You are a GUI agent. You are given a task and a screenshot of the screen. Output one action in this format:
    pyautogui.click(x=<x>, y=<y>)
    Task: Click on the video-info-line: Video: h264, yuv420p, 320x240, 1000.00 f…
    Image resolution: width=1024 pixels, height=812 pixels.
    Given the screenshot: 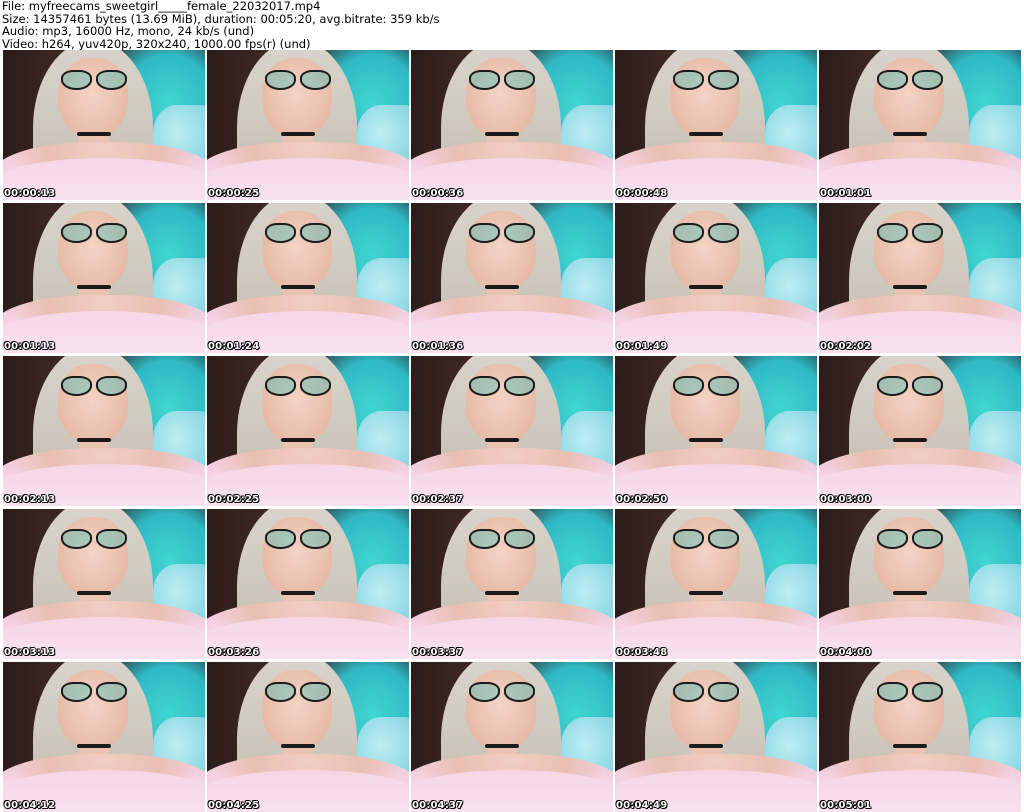 What is the action you would take?
    pyautogui.click(x=156, y=43)
    